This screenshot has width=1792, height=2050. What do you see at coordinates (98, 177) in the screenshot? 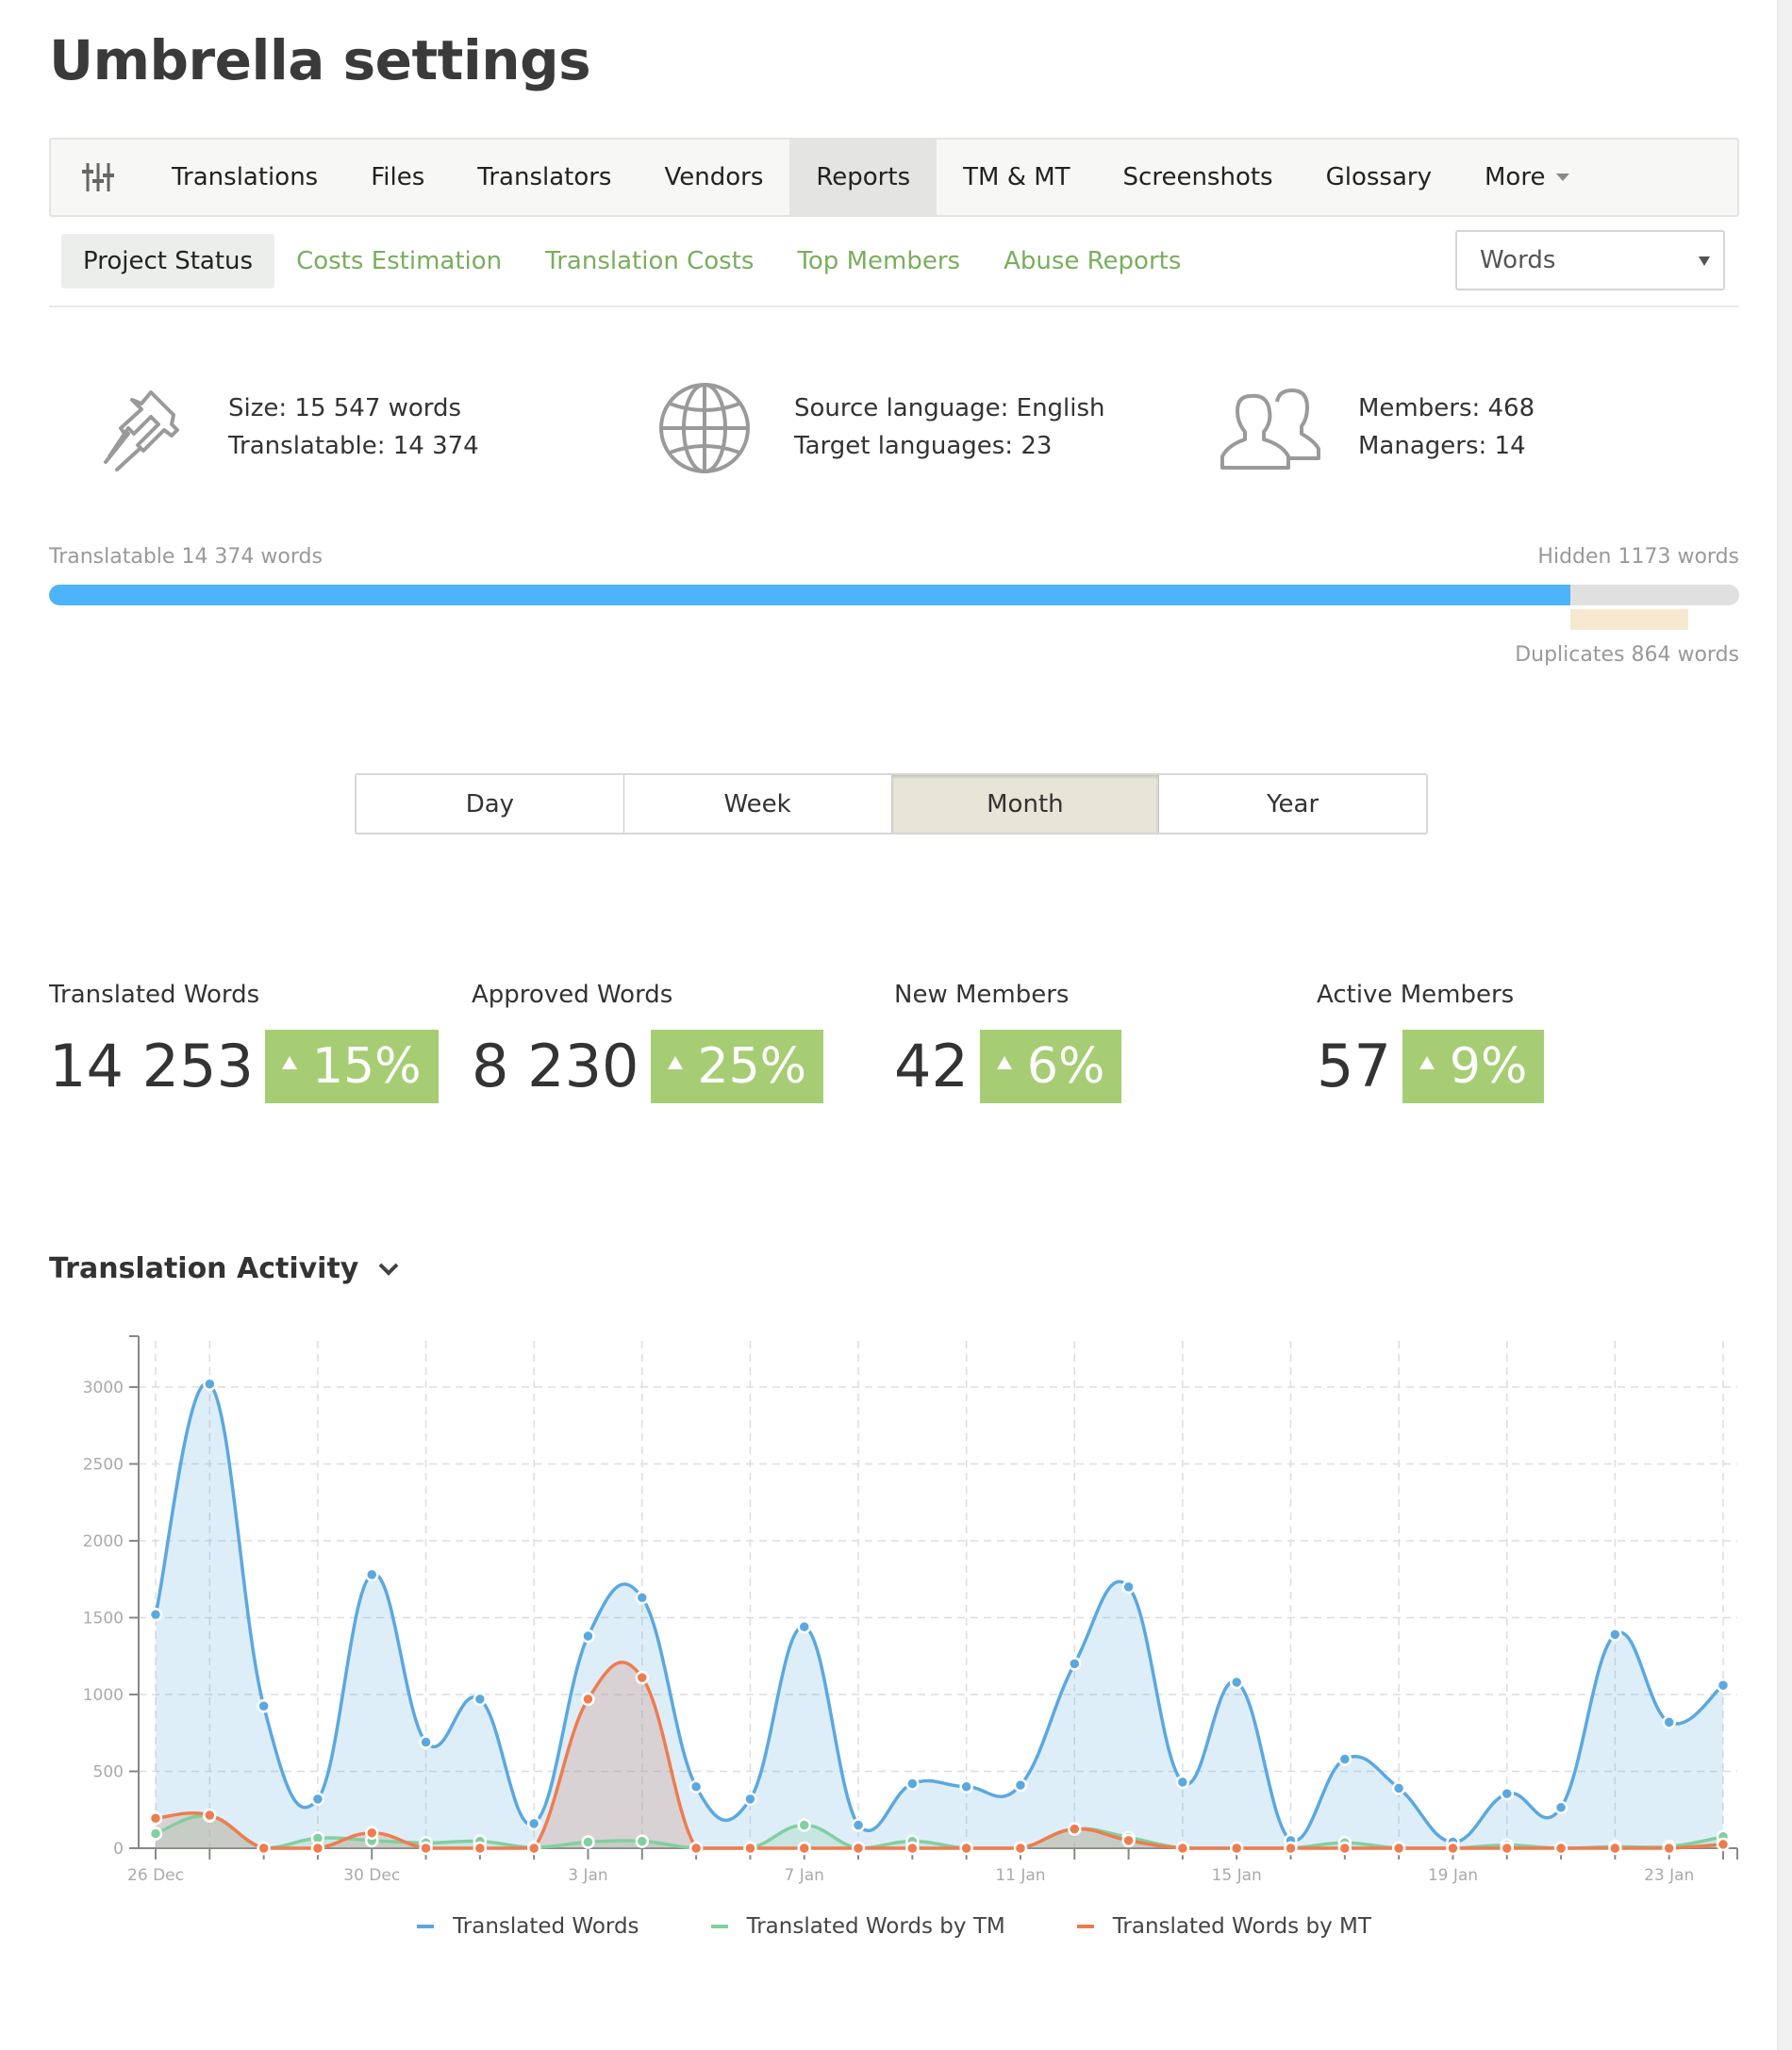
I see `settings-button` at bounding box center [98, 177].